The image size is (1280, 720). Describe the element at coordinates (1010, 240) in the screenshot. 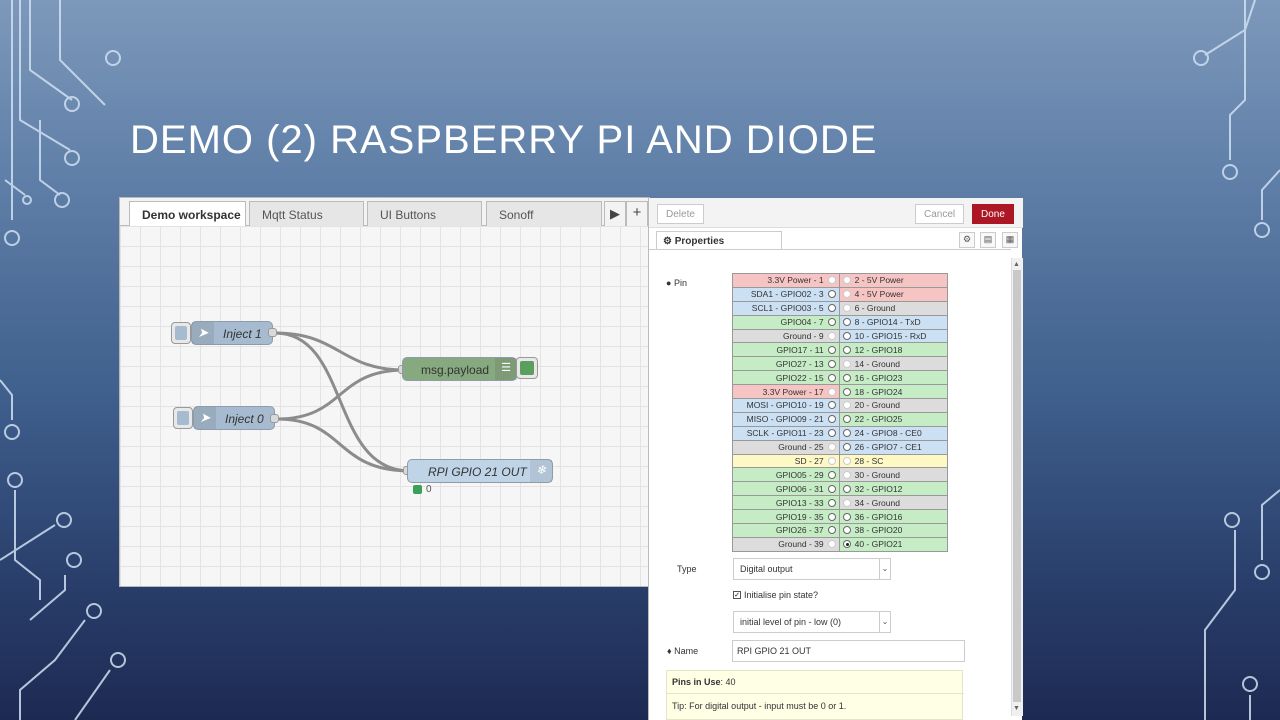

I see `appearance-icon: ▦` at that location.